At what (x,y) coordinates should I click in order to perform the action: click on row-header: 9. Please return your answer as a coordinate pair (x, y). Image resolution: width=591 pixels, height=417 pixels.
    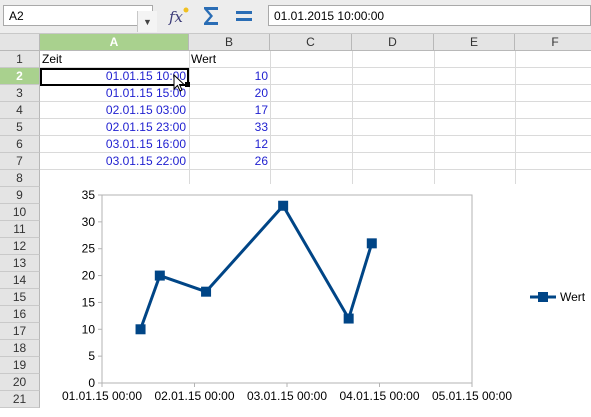
    Looking at the image, I should click on (20, 195).